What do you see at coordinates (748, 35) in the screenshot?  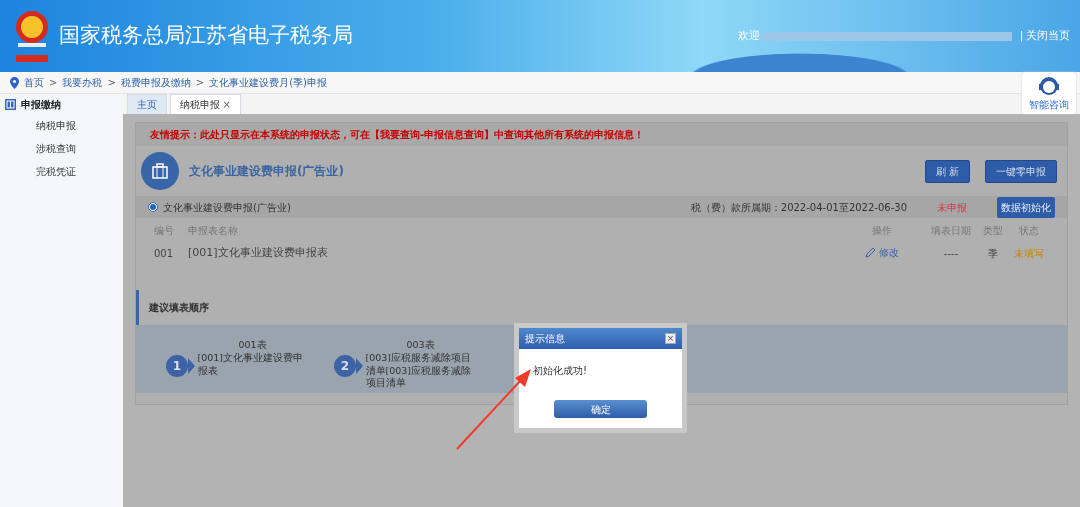 I see `welcome-text: 欢迎` at bounding box center [748, 35].